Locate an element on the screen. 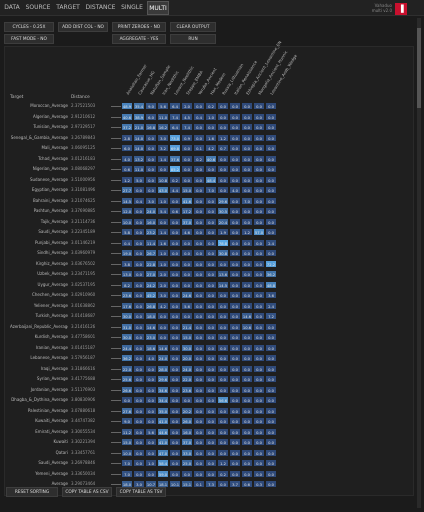 The height and width of the screenshot is (512, 424). tab-distance: DISTANCE is located at coordinates (100, 8).